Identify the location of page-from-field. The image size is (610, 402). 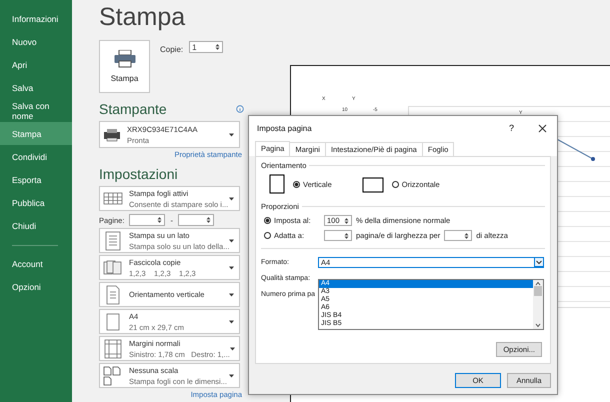
(147, 220).